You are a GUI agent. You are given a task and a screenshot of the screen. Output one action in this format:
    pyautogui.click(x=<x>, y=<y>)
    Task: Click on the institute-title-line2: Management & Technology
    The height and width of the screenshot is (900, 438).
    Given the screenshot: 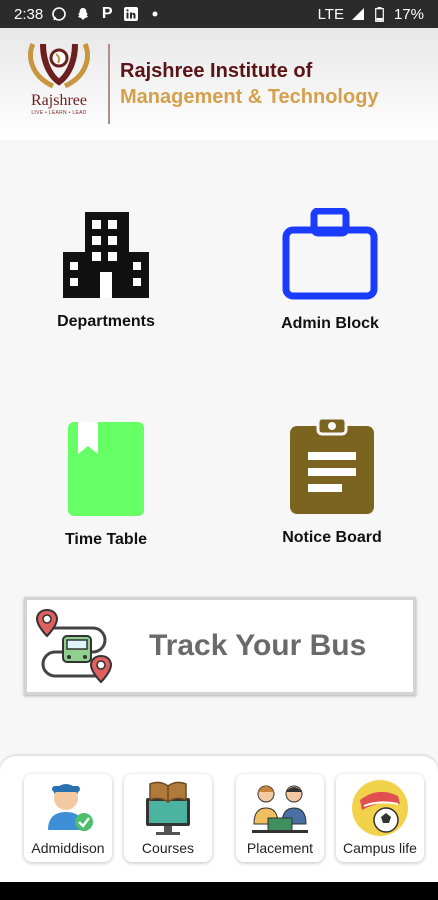 What is the action you would take?
    pyautogui.click(x=249, y=97)
    